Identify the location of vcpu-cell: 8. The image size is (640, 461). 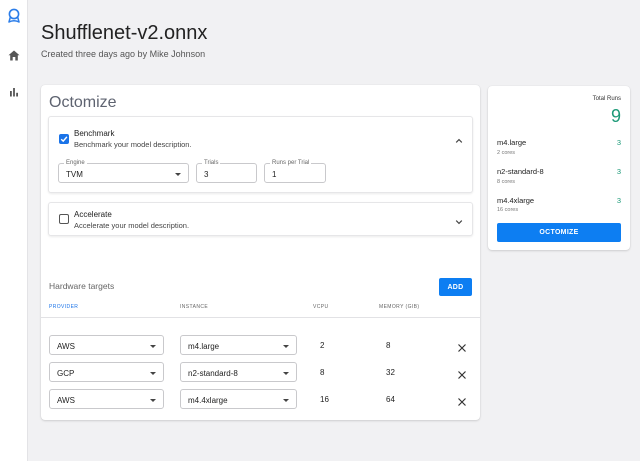
(322, 372).